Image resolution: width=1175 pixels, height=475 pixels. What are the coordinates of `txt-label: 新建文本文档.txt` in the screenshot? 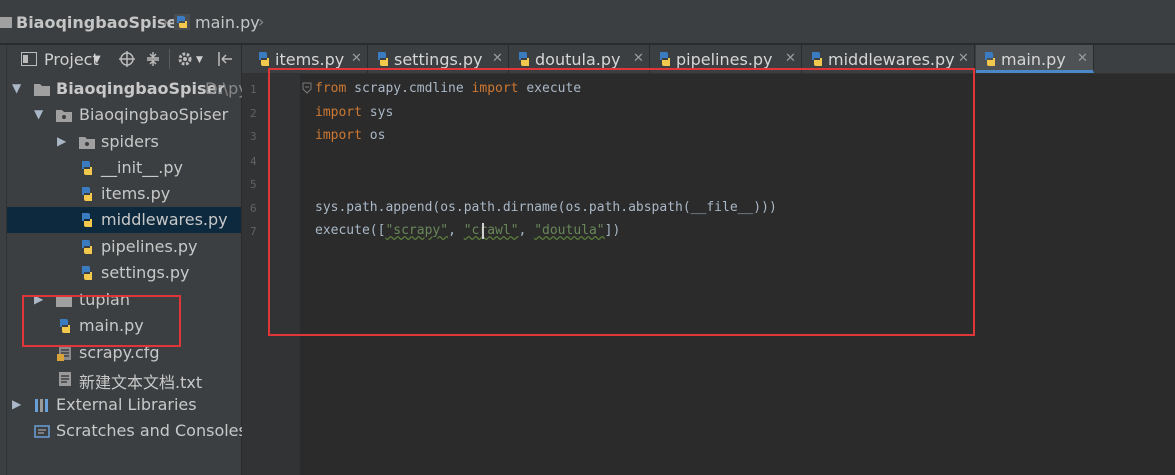 It's located at (141, 382).